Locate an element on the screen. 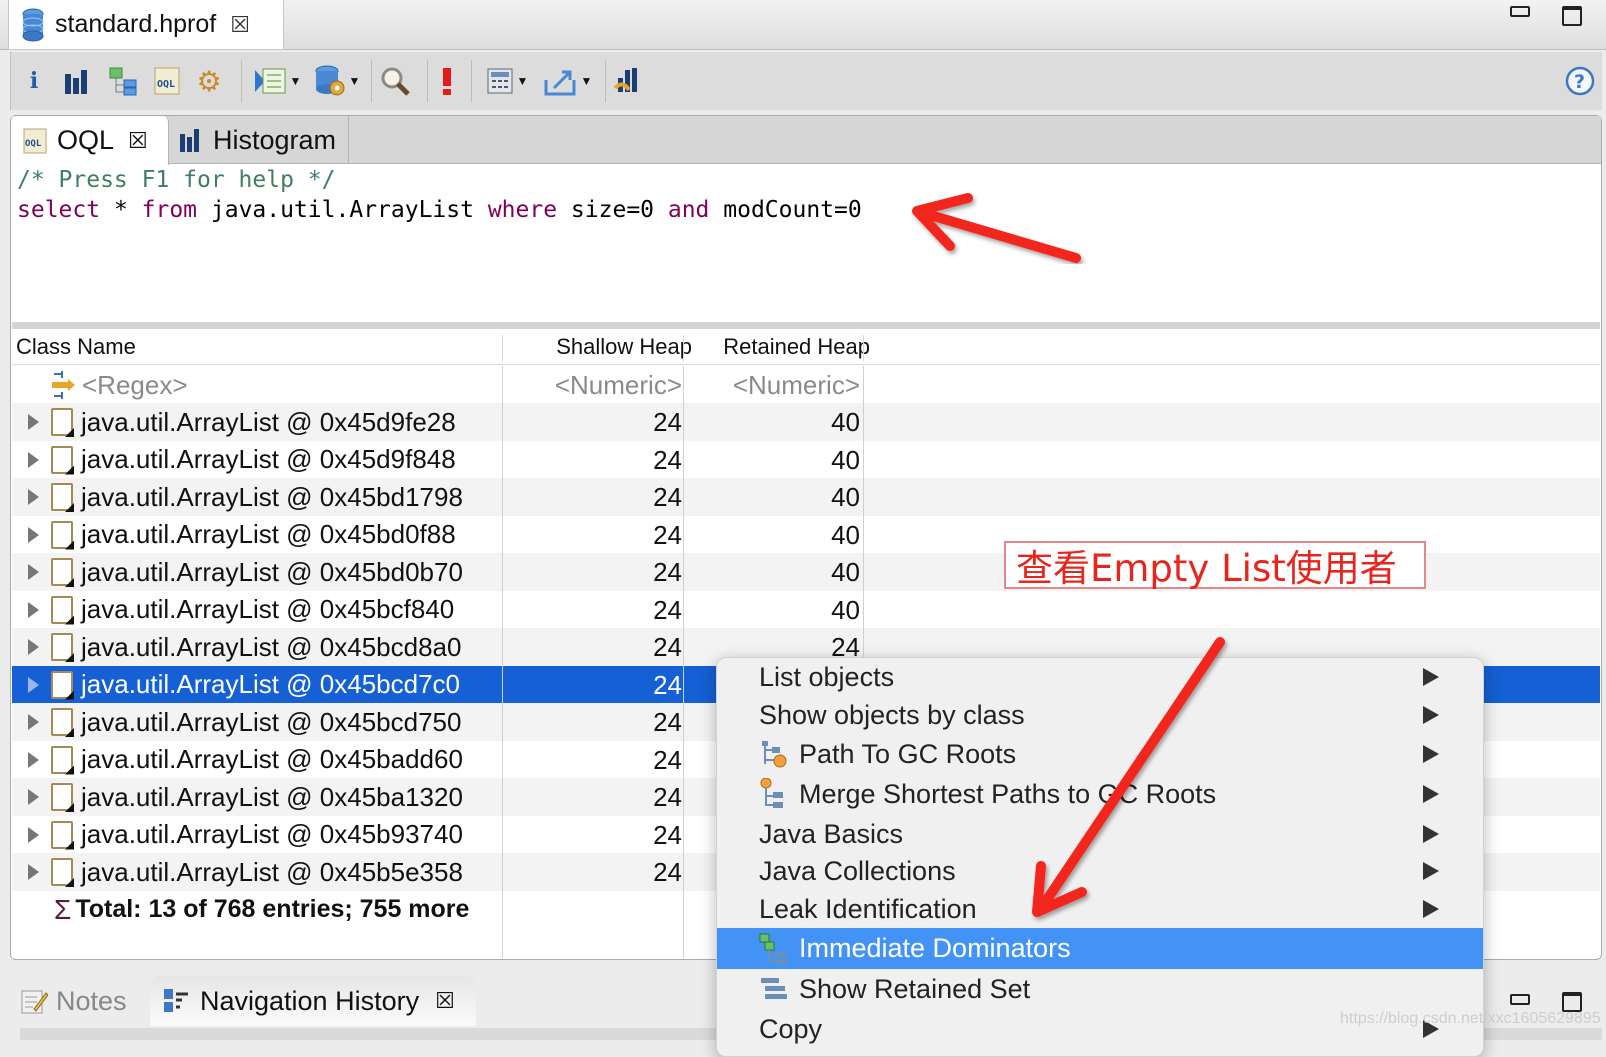 This screenshot has width=1606, height=1057. row-class-name: java.util.ArrayList @ 0x45bcd7c0 is located at coordinates (271, 684).